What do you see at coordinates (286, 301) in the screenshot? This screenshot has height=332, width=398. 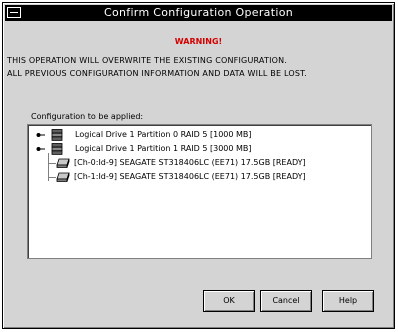 I see `cancel-button: Cancel` at bounding box center [286, 301].